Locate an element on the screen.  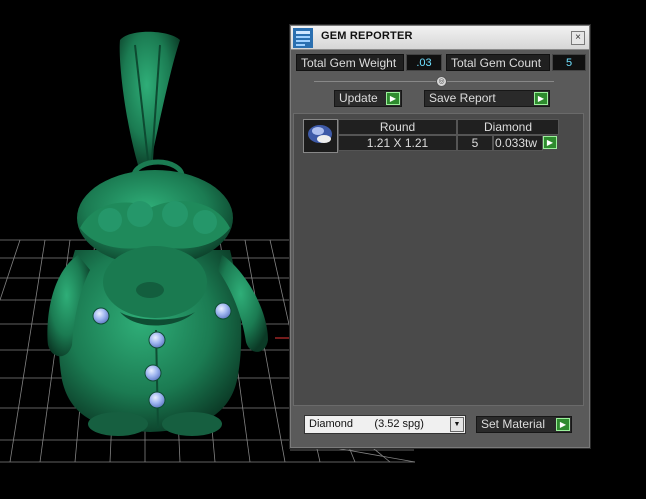
window-title: GEM REPORTER is located at coordinates (367, 36).